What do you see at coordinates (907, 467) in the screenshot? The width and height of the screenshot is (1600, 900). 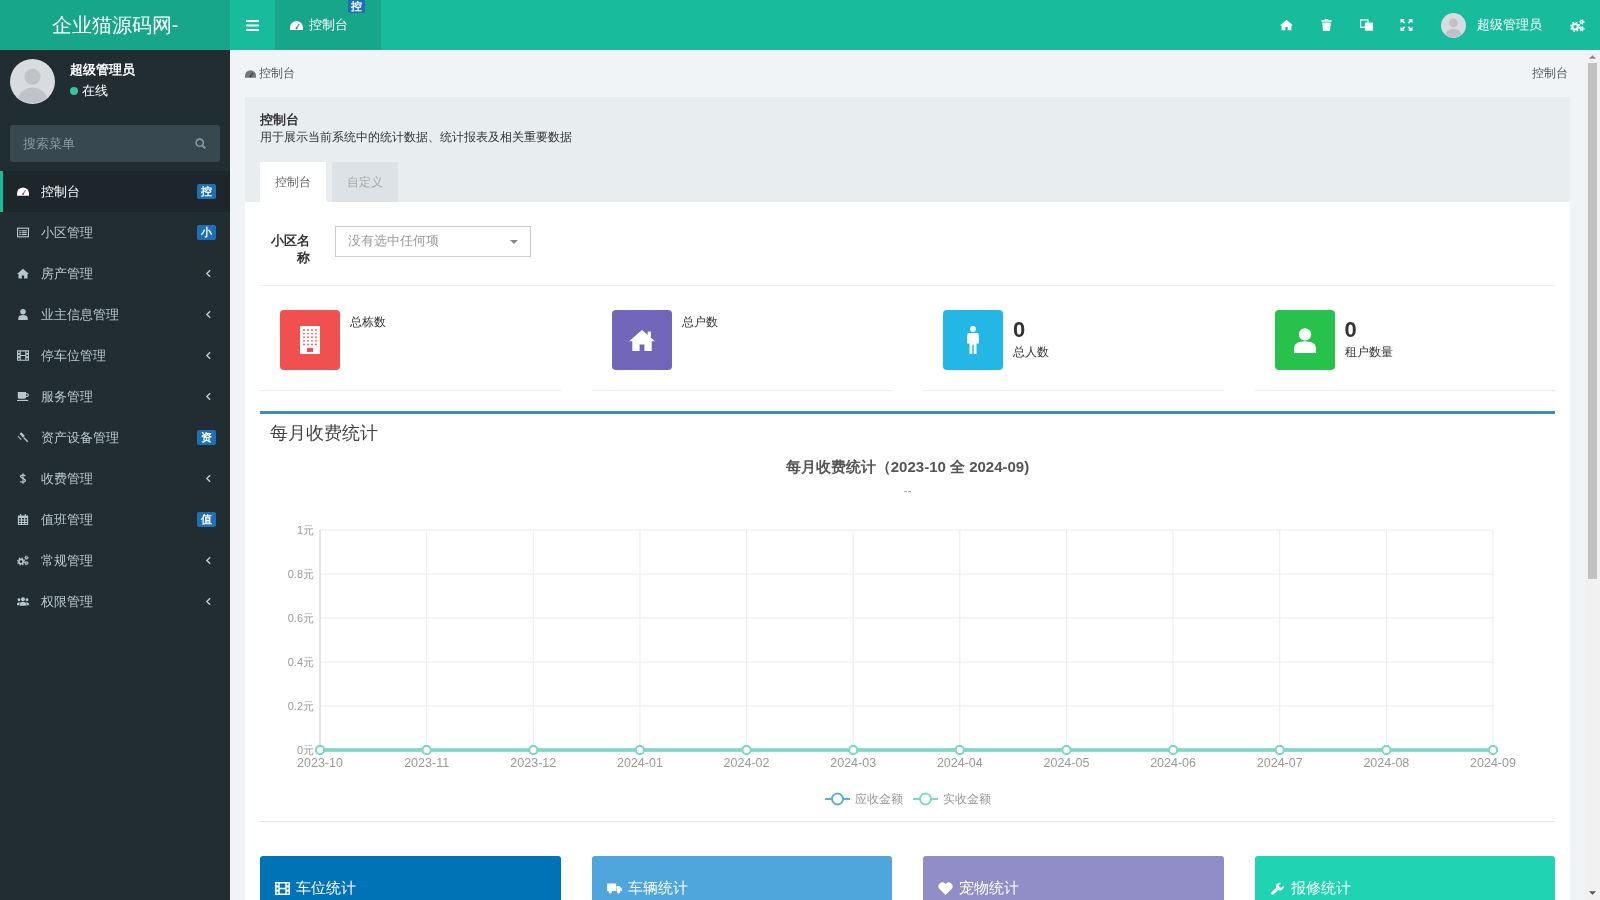 I see `chart-title: 每月收费统计（2023-10 全 2024-09)` at bounding box center [907, 467].